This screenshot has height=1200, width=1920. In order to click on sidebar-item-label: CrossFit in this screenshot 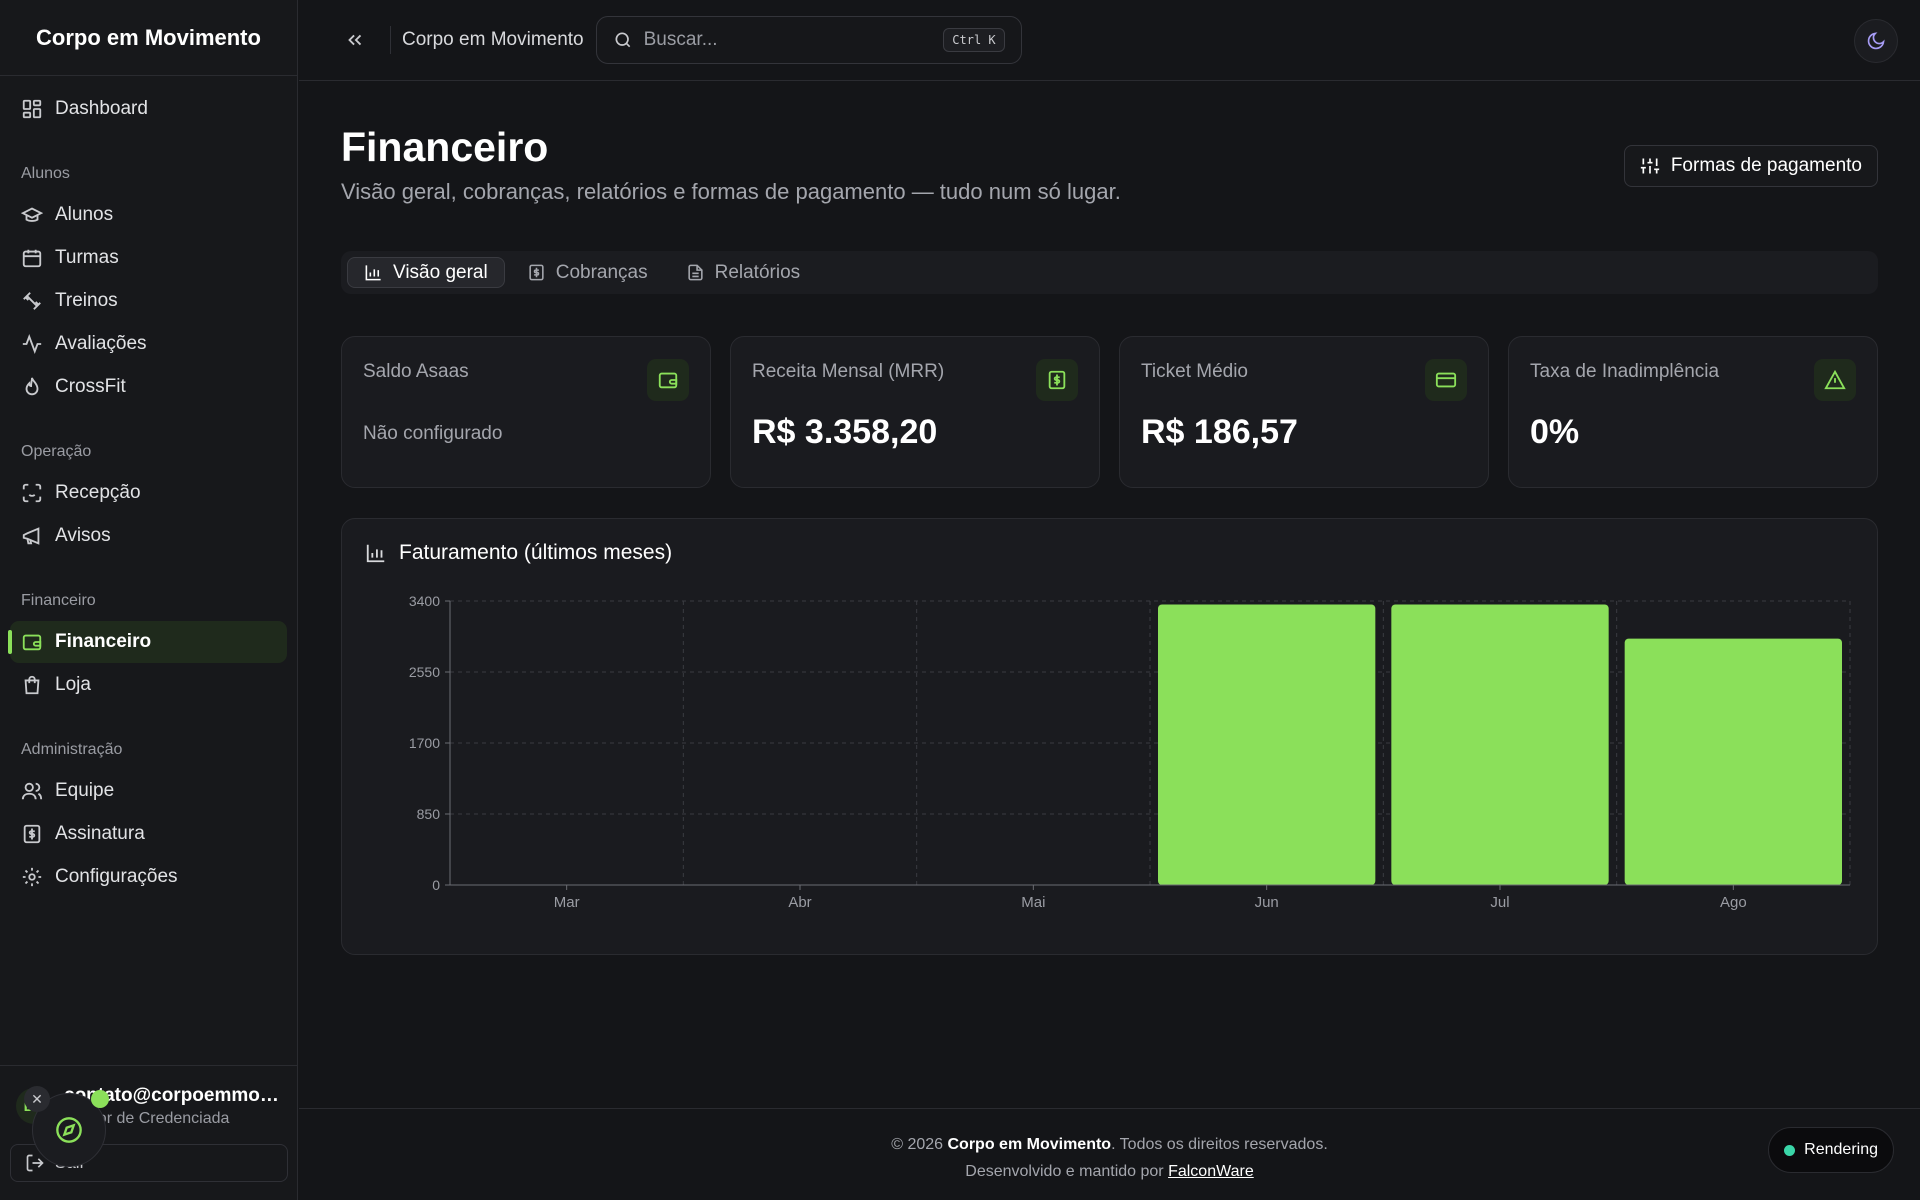, I will do `click(90, 386)`.